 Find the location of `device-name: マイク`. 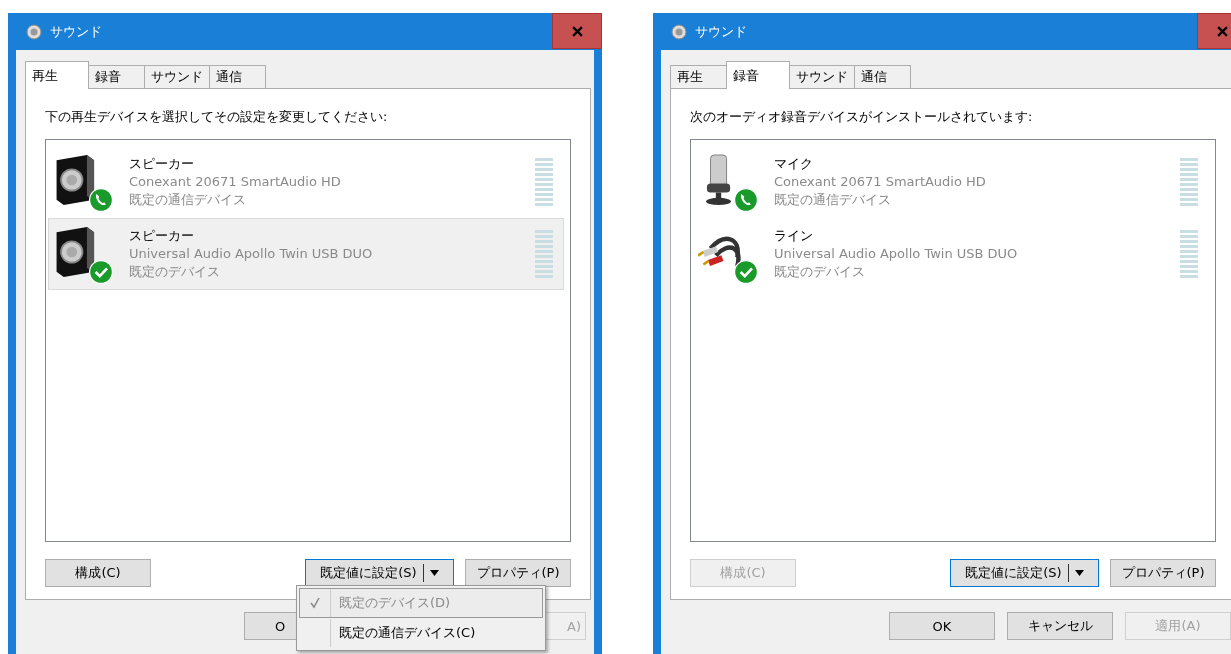

device-name: マイク is located at coordinates (794, 164).